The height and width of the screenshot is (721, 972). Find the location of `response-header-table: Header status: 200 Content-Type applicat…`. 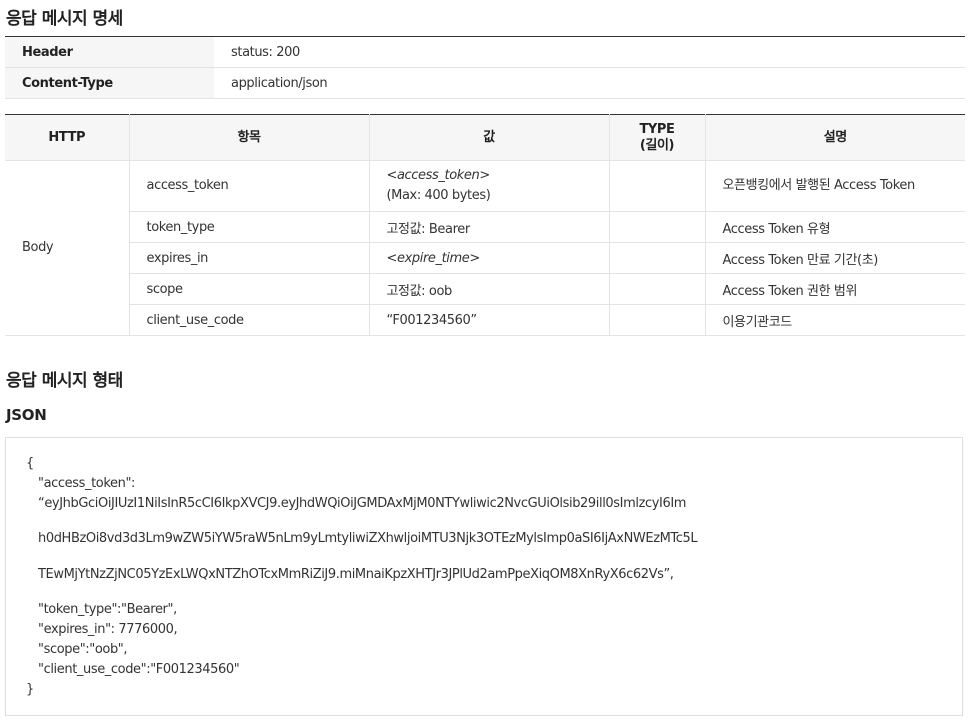

response-header-table: Header status: 200 Content-Type applicat… is located at coordinates (485, 67).